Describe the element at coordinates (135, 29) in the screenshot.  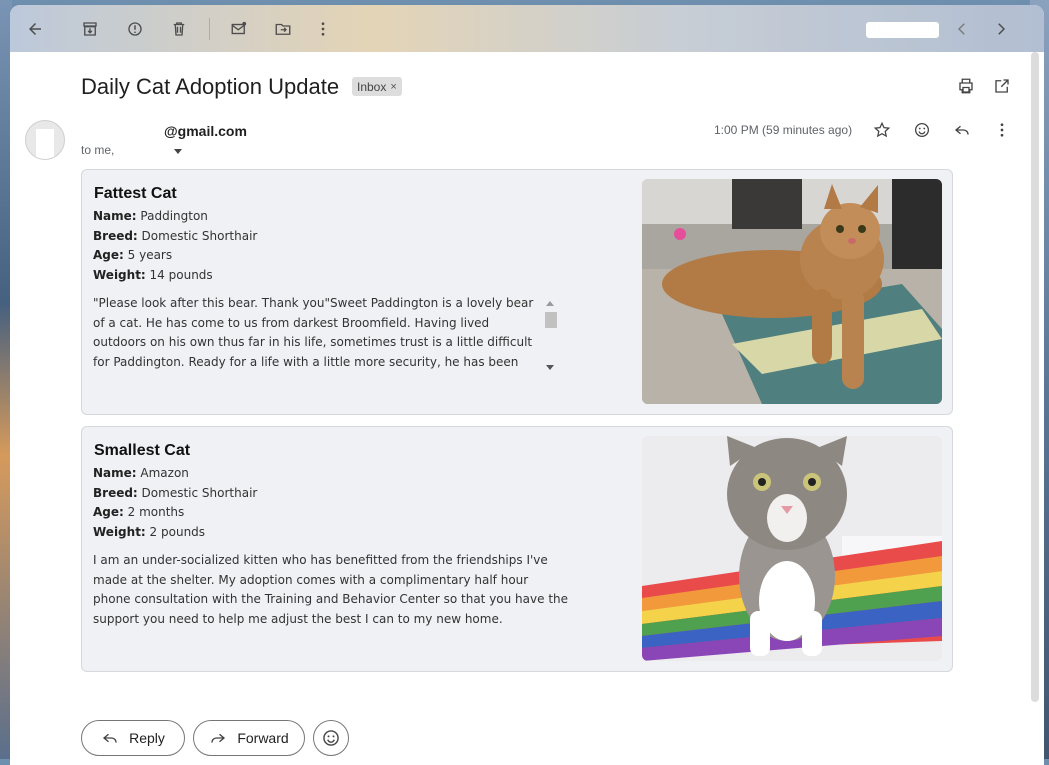
I see `report-spam-icon` at that location.